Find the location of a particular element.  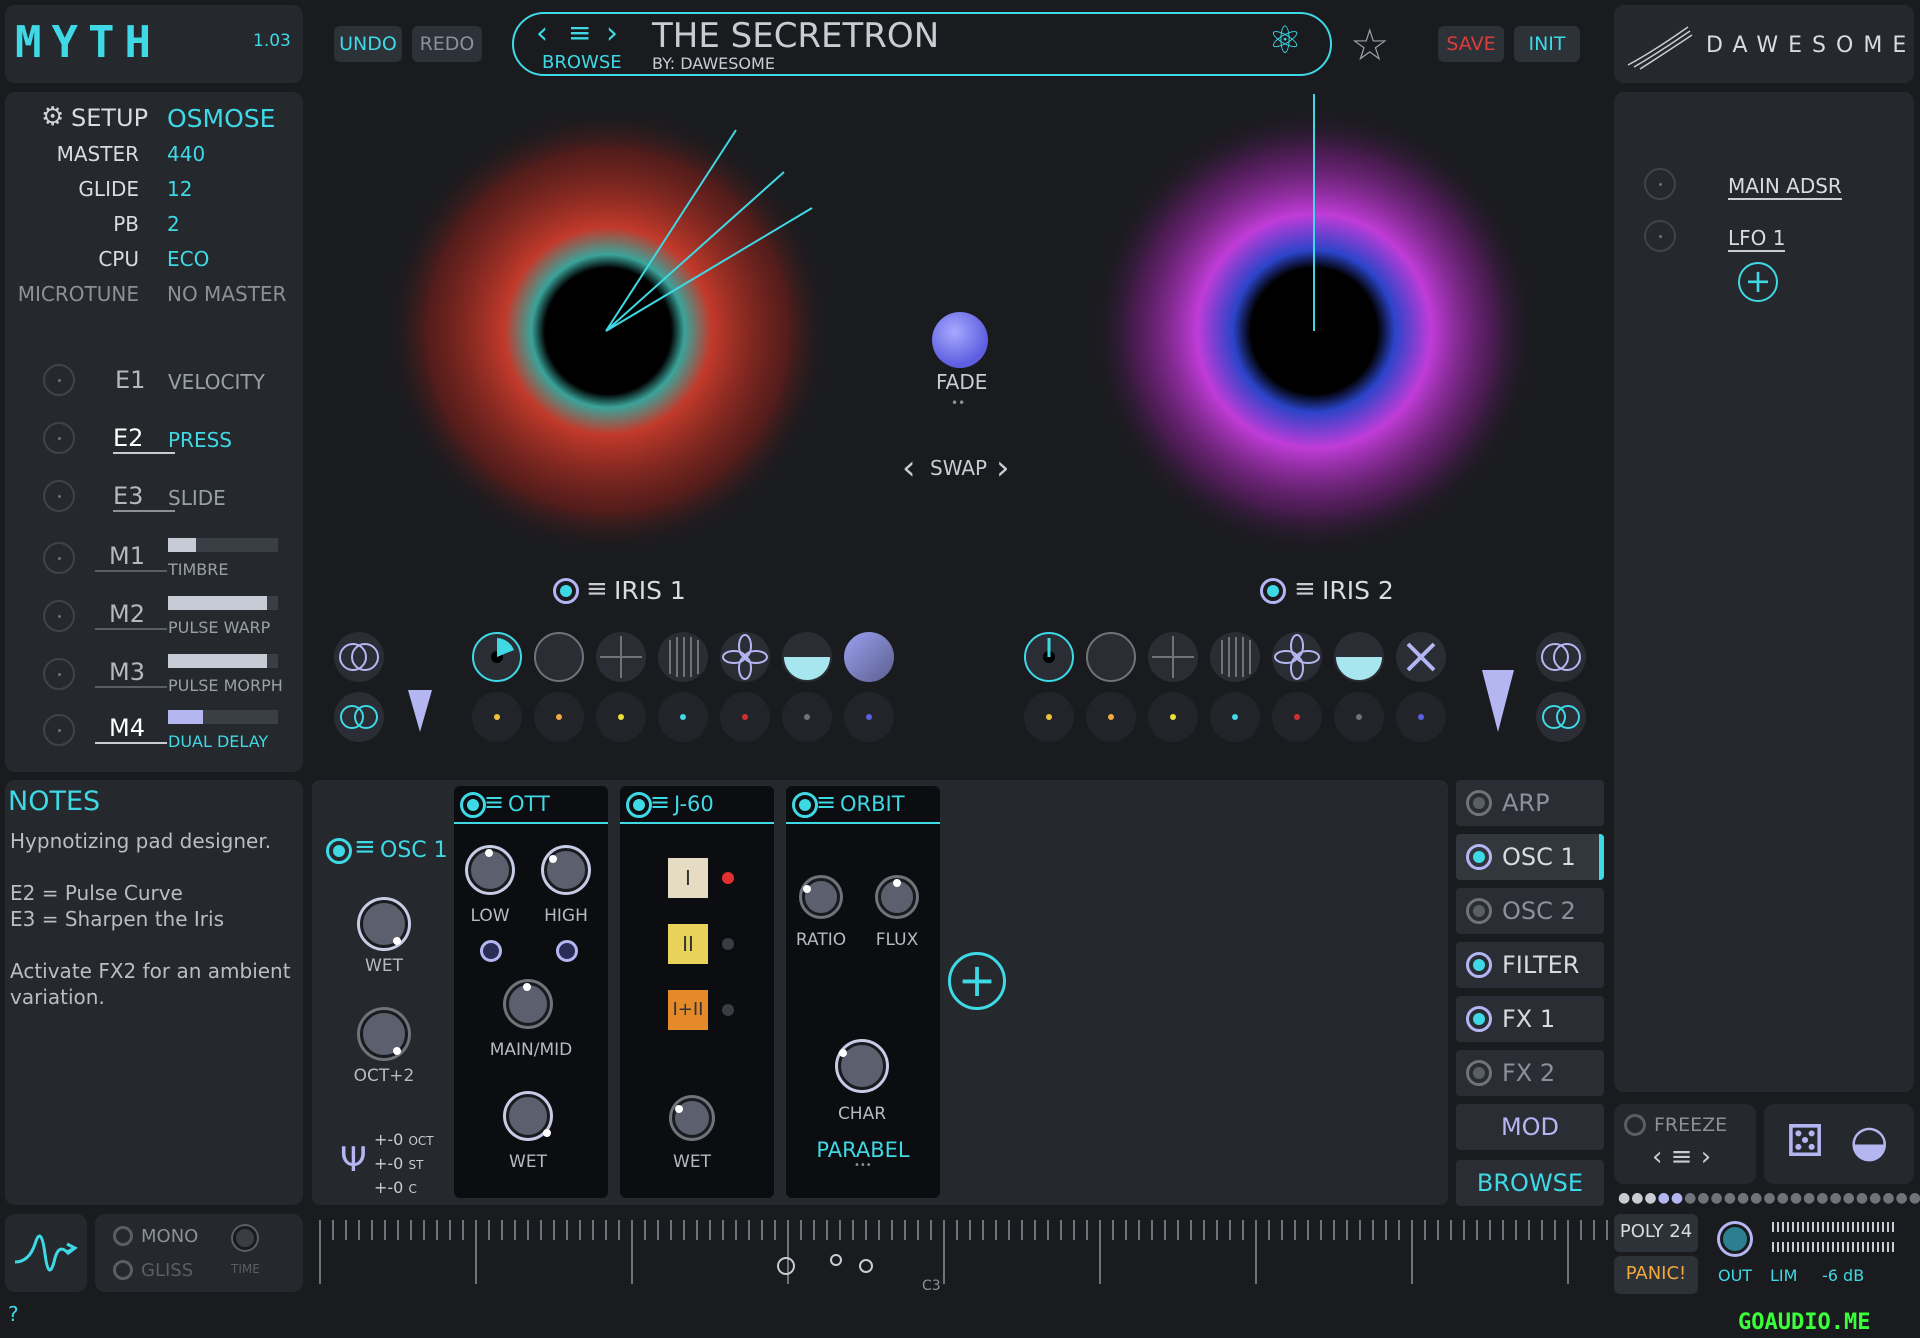

freeze-nav-icon: ‹ ≡ › is located at coordinates (1681, 1157).